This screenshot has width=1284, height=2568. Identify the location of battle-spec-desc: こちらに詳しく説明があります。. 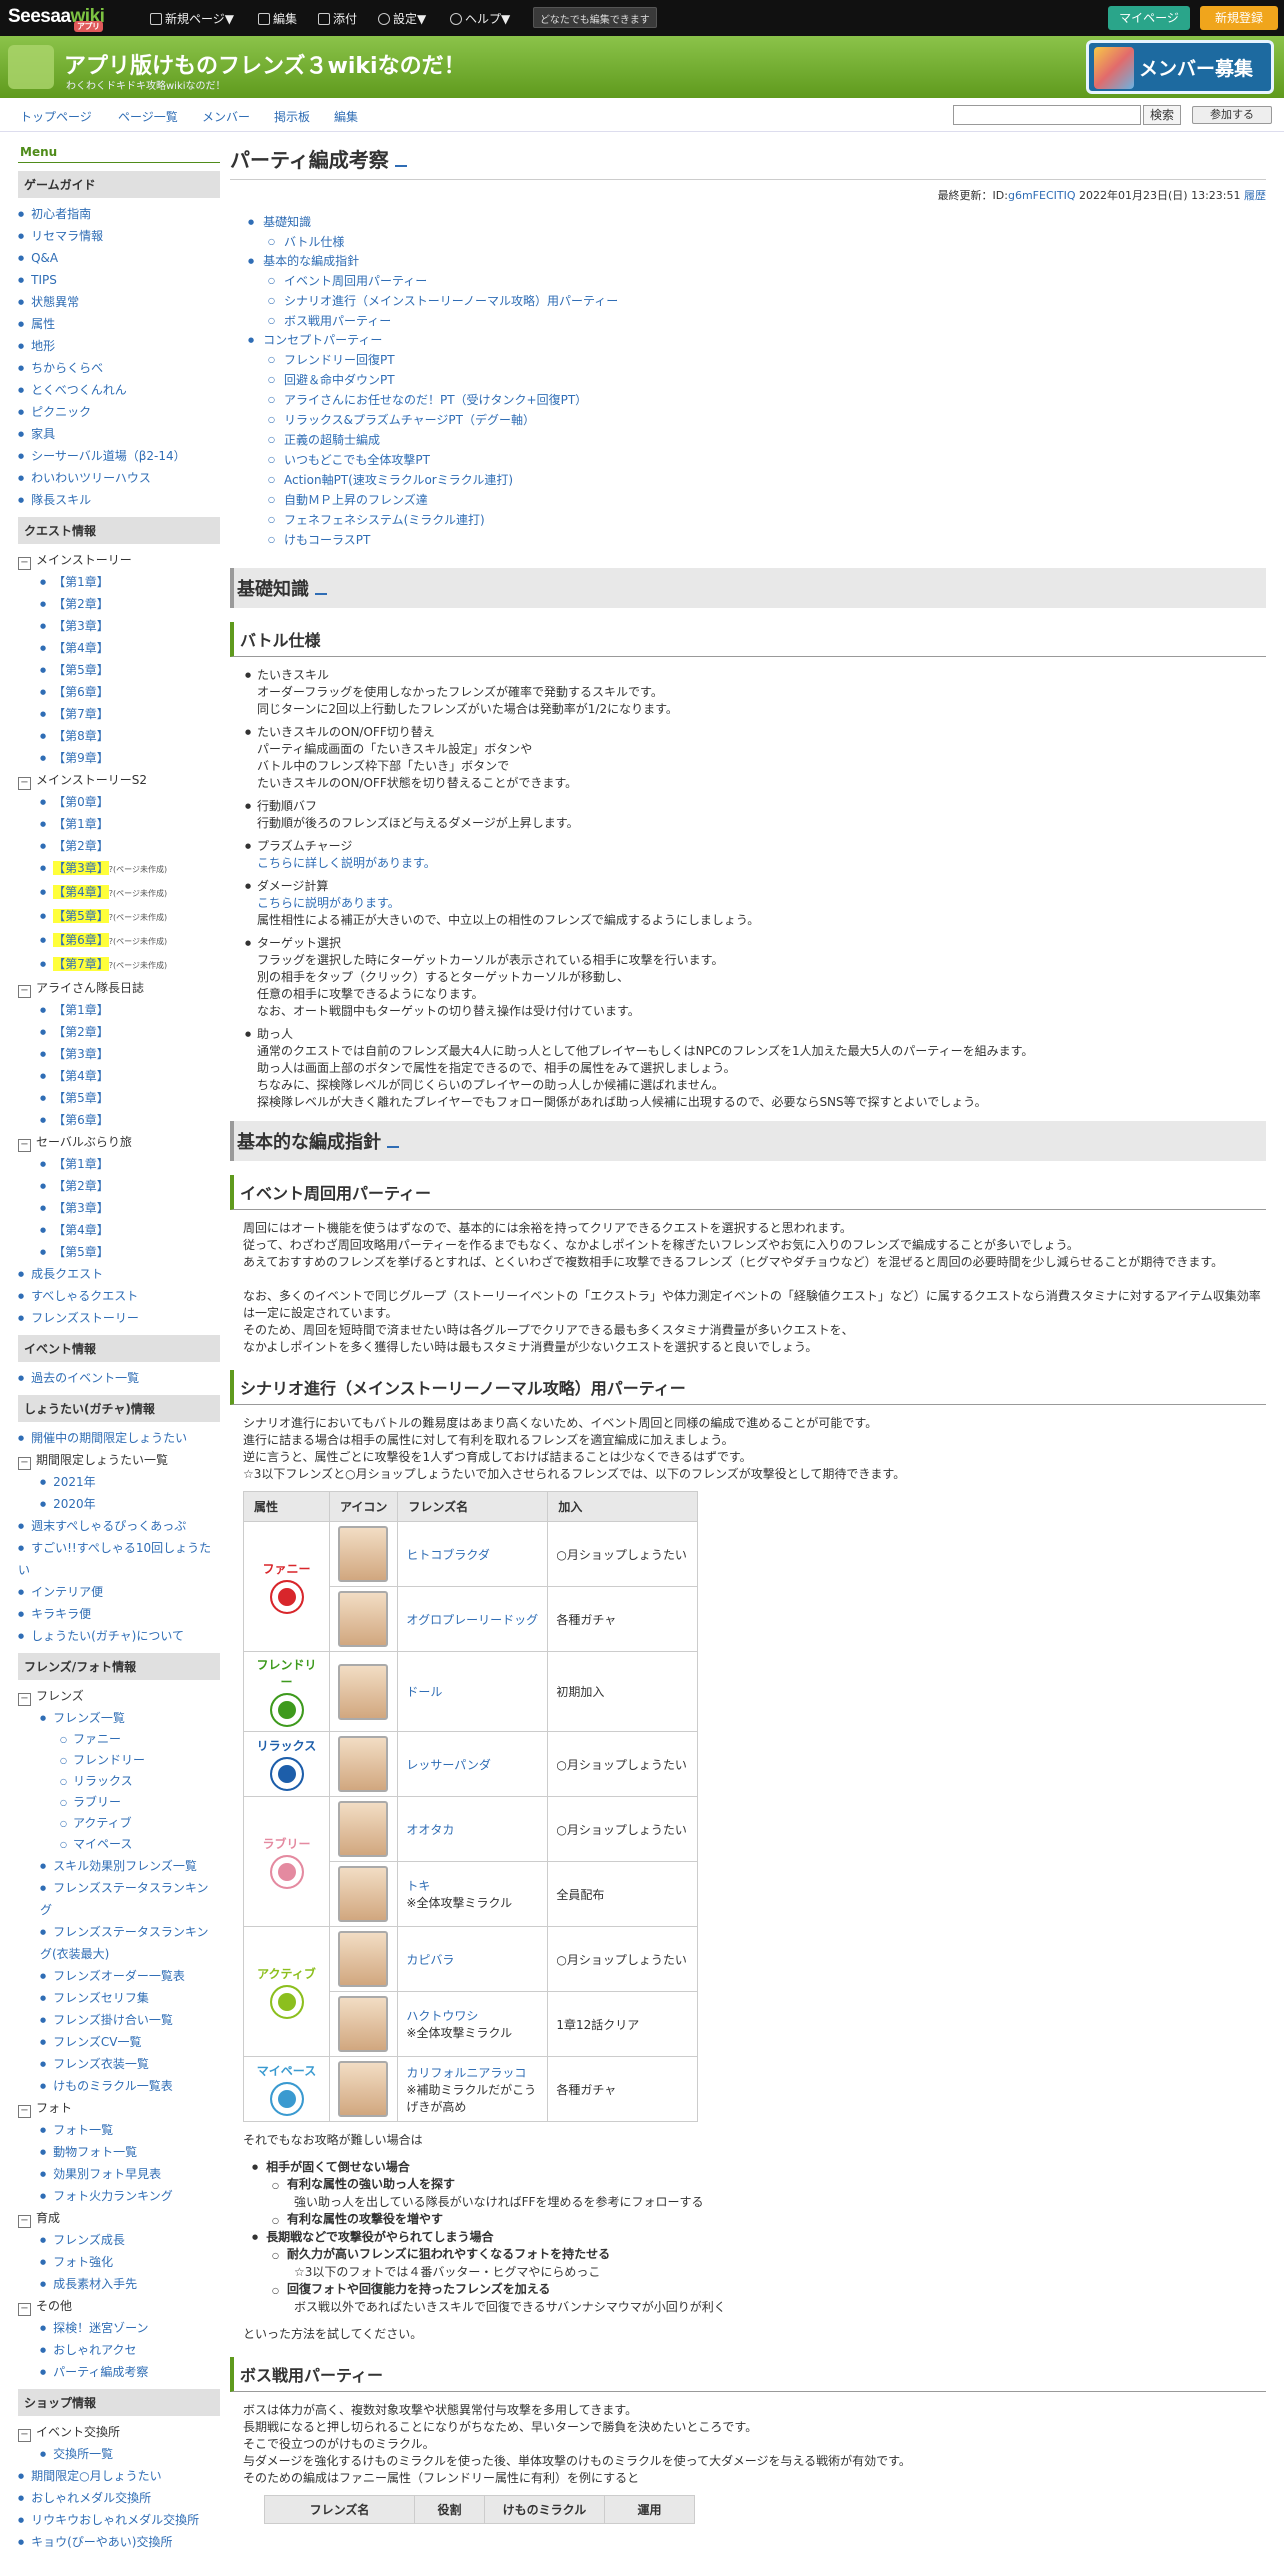
(761, 863).